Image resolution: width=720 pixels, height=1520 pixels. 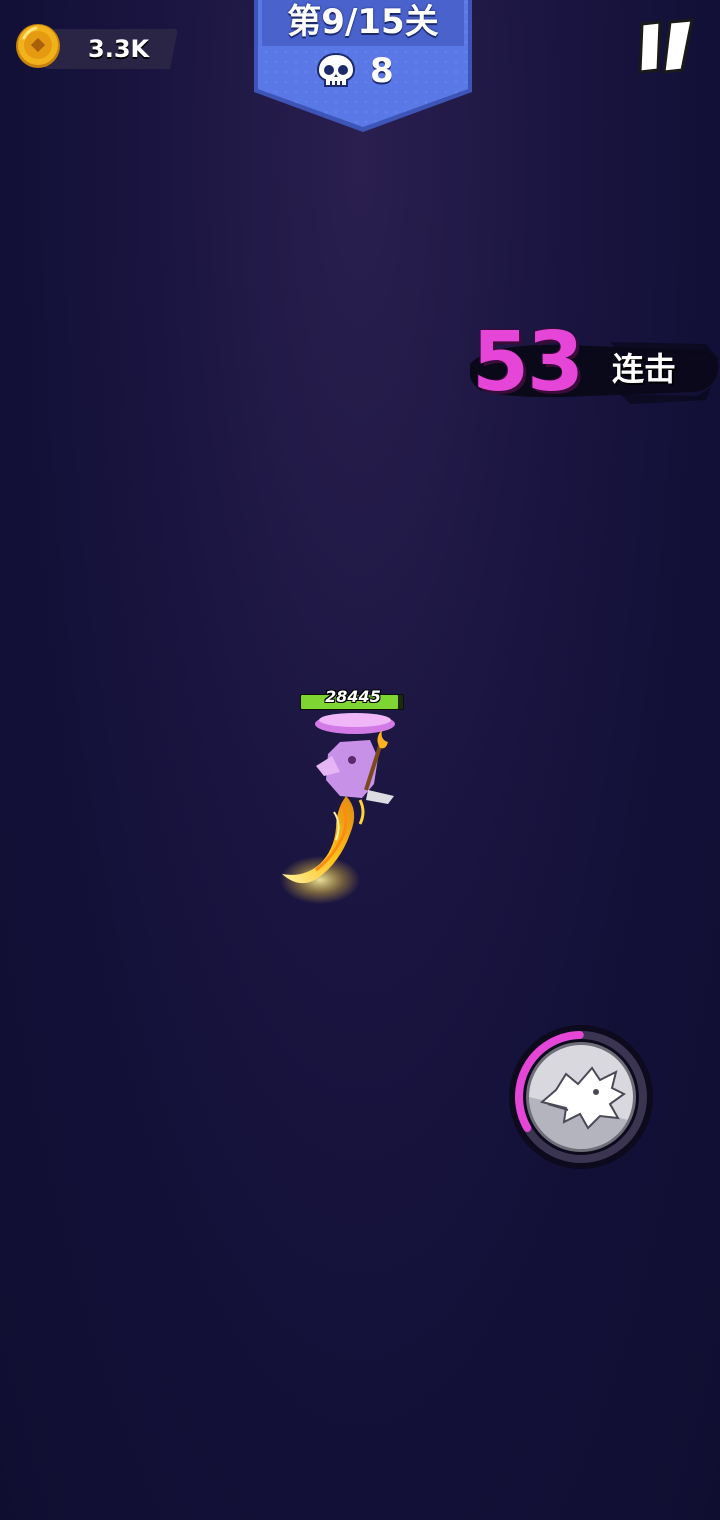 I want to click on coin-amount: 3.3K, so click(x=119, y=49).